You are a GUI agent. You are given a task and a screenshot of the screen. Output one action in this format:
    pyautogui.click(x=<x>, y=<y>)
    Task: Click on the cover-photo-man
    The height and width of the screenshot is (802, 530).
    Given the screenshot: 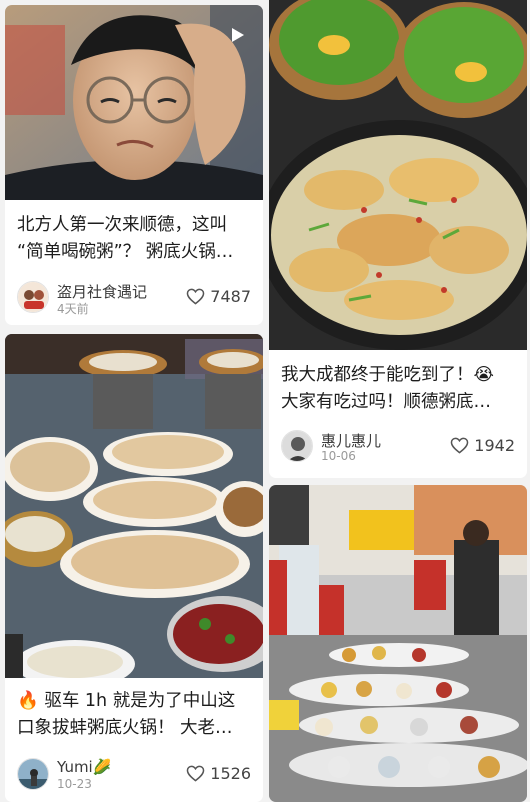 What is the action you would take?
    pyautogui.click(x=134, y=102)
    